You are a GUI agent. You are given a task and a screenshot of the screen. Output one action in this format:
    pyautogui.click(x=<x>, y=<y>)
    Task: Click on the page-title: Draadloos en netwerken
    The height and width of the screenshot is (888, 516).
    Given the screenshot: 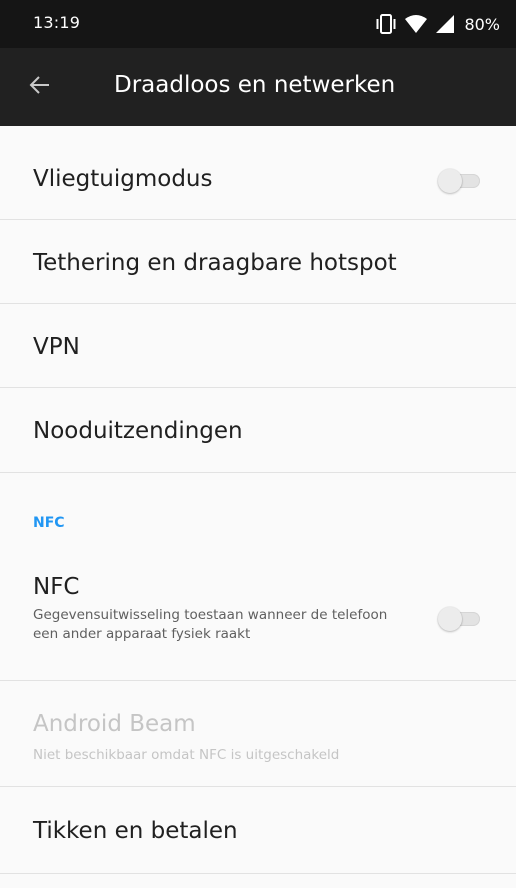 What is the action you would take?
    pyautogui.click(x=255, y=85)
    